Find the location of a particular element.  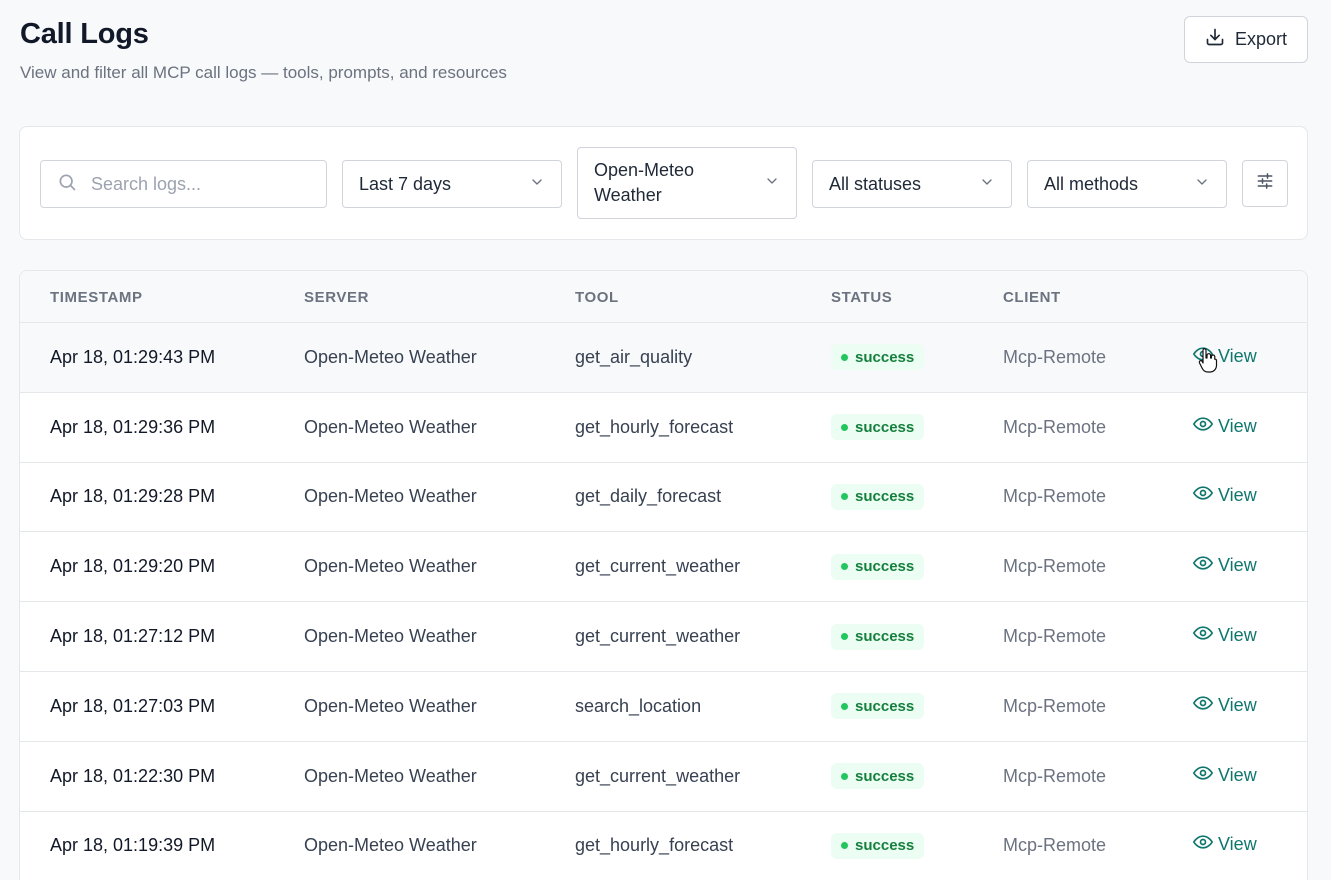

date-range-select: Last 7 days is located at coordinates (452, 184).